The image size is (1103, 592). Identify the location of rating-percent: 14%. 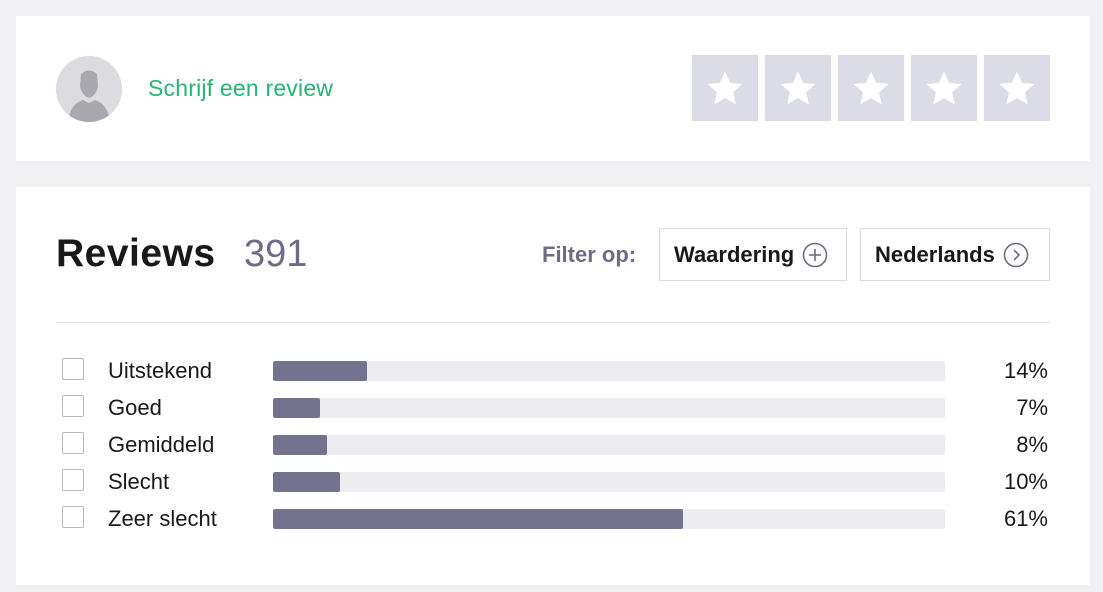
(1025, 370).